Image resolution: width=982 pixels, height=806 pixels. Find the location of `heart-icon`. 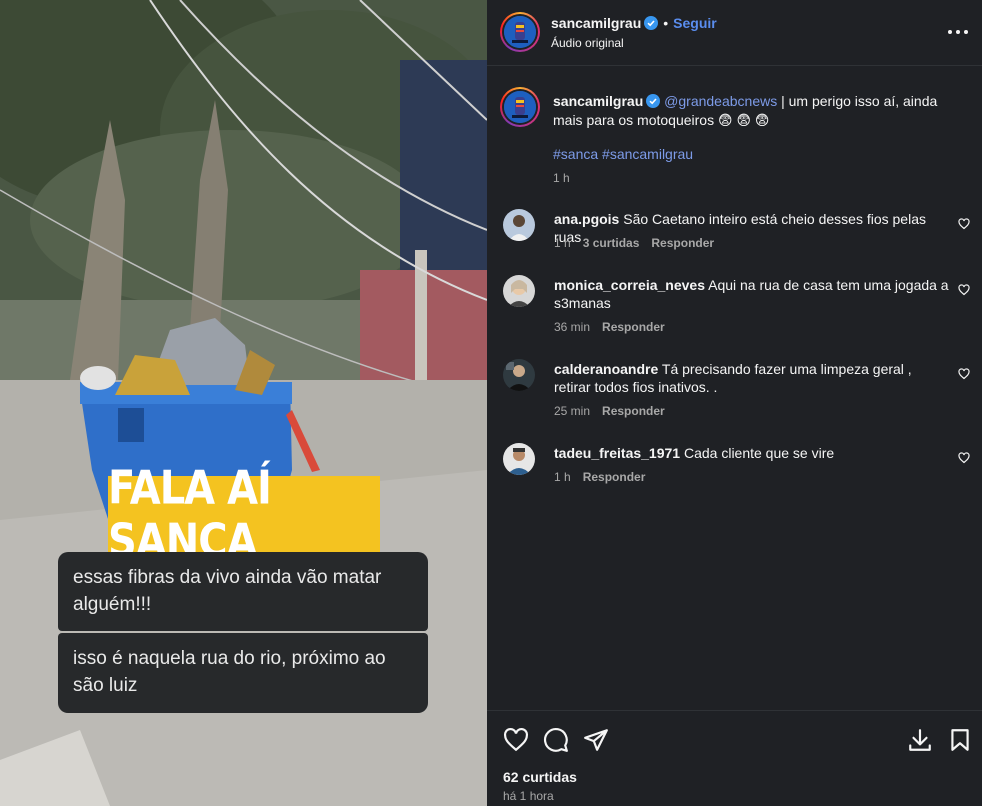

heart-icon is located at coordinates (516, 740).